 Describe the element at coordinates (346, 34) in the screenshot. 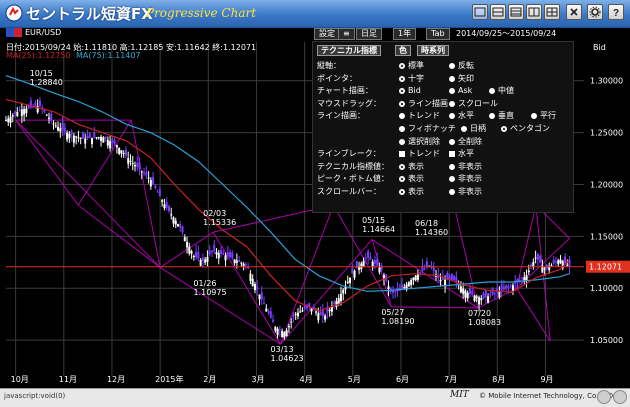

I see `menu-button: ≡` at that location.